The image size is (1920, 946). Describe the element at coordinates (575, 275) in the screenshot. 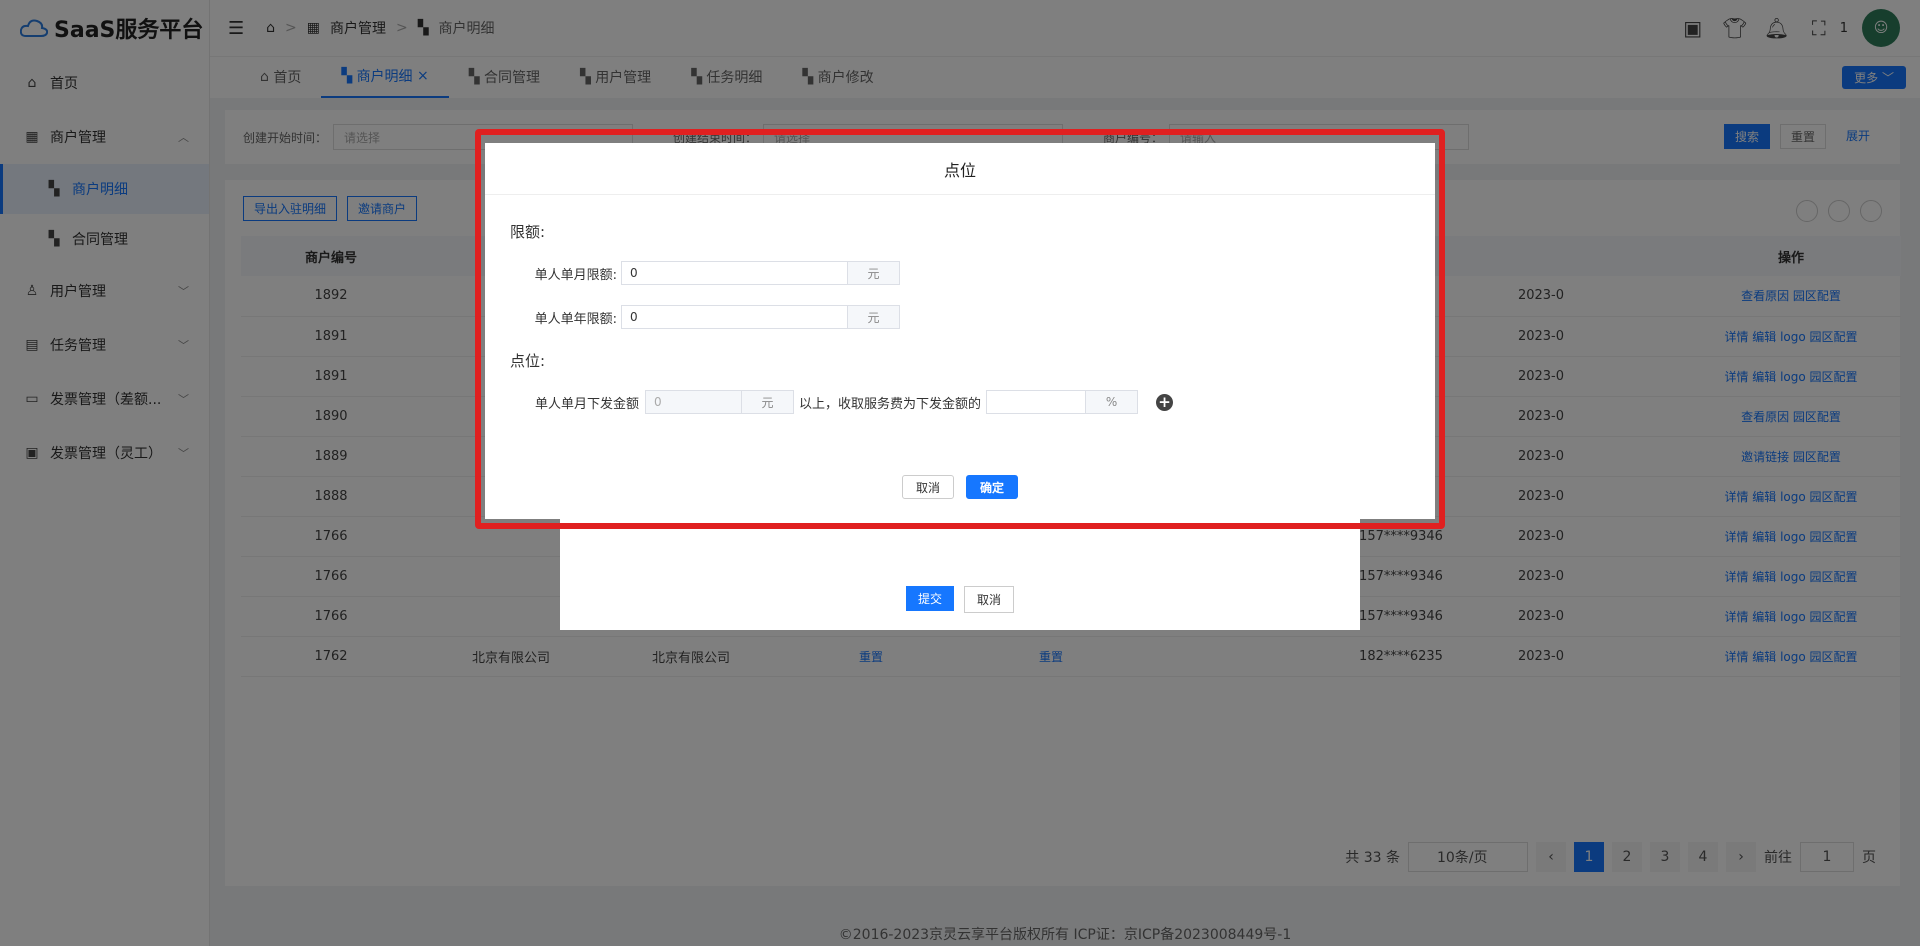

I see `monthly-limit-label: 单人单月限额:` at that location.